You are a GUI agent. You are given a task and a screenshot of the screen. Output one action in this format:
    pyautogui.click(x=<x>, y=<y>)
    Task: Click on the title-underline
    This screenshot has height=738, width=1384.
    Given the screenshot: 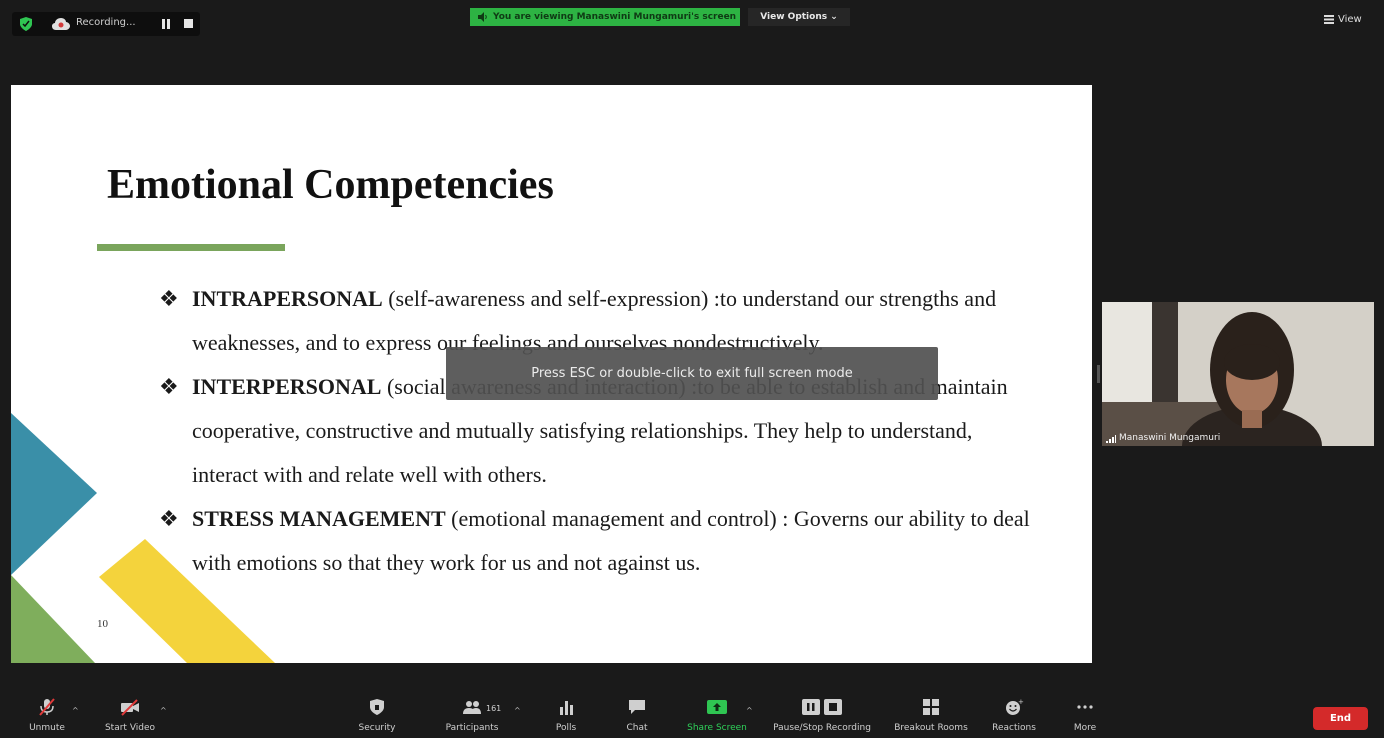 What is the action you would take?
    pyautogui.click(x=191, y=247)
    